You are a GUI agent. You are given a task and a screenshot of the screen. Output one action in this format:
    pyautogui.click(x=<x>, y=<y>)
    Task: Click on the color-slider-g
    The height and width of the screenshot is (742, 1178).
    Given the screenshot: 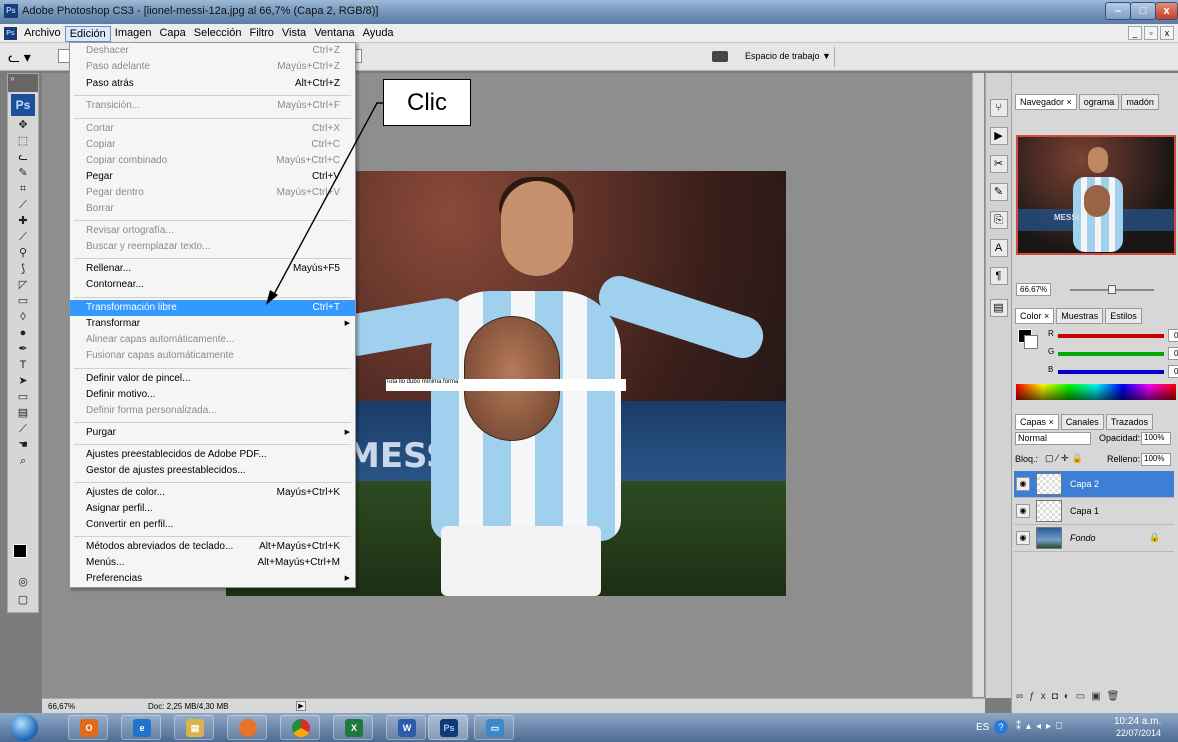 What is the action you would take?
    pyautogui.click(x=1111, y=354)
    